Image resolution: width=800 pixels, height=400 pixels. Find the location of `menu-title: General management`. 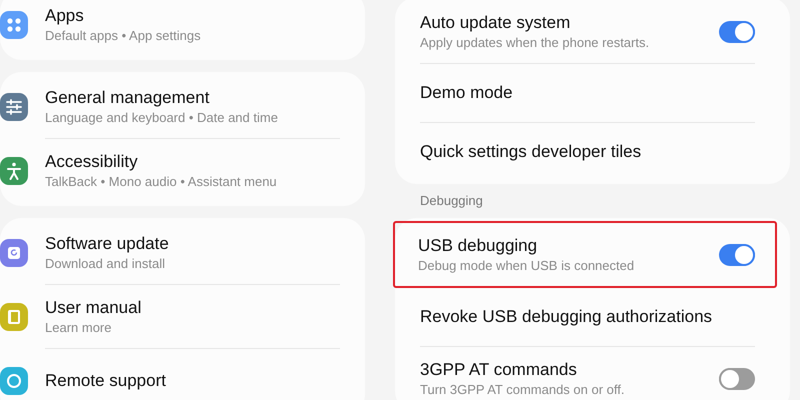

menu-title: General management is located at coordinates (192, 97).